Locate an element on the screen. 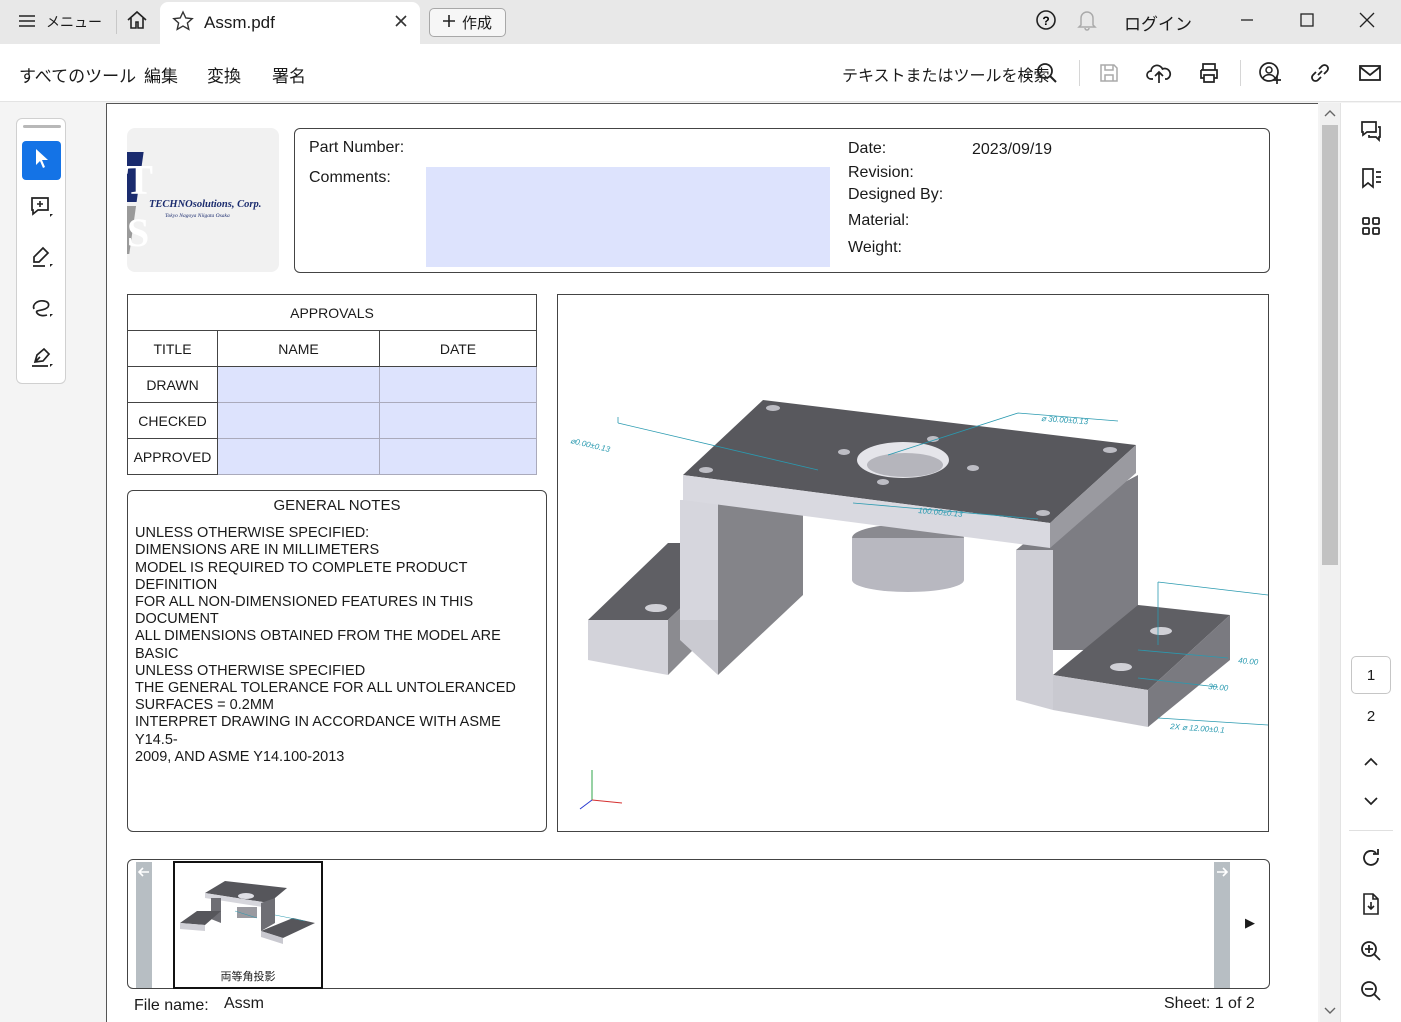 The height and width of the screenshot is (1022, 1401). login-button: ログイン is located at coordinates (1158, 22).